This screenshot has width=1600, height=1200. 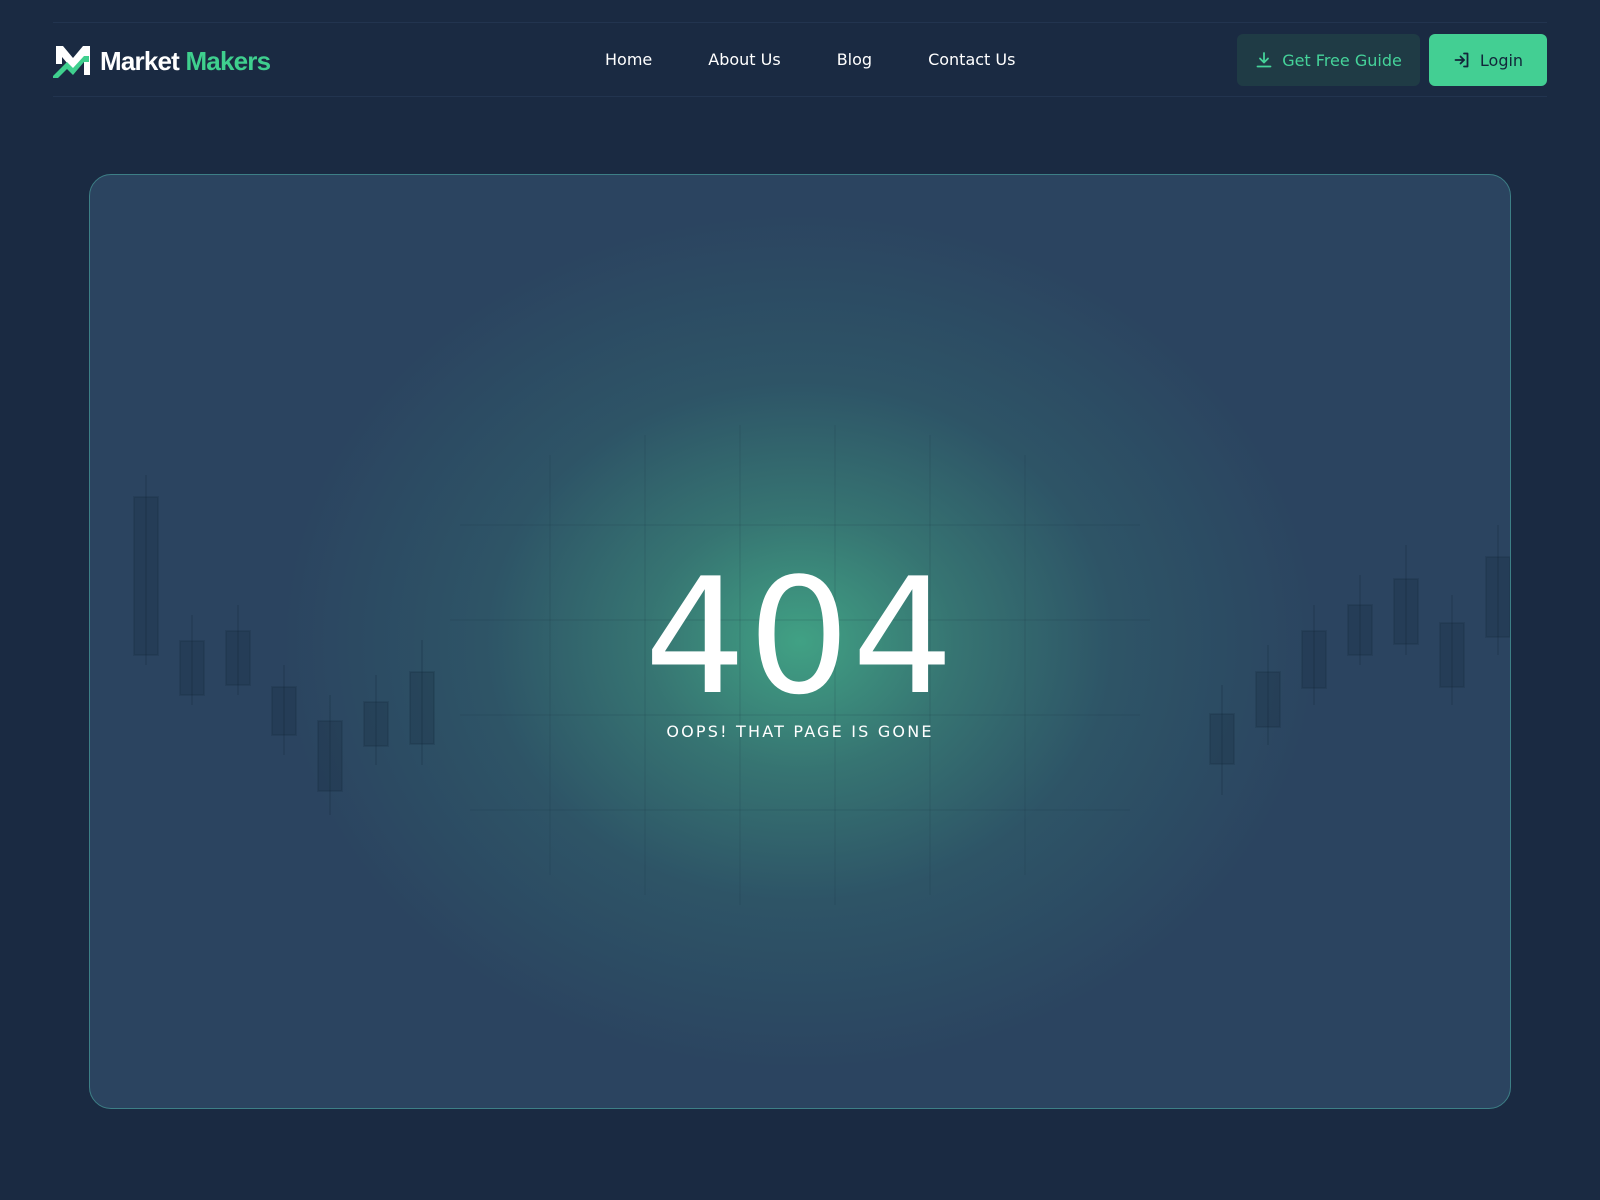 I want to click on brand-name-part2: Makers, so click(x=228, y=60).